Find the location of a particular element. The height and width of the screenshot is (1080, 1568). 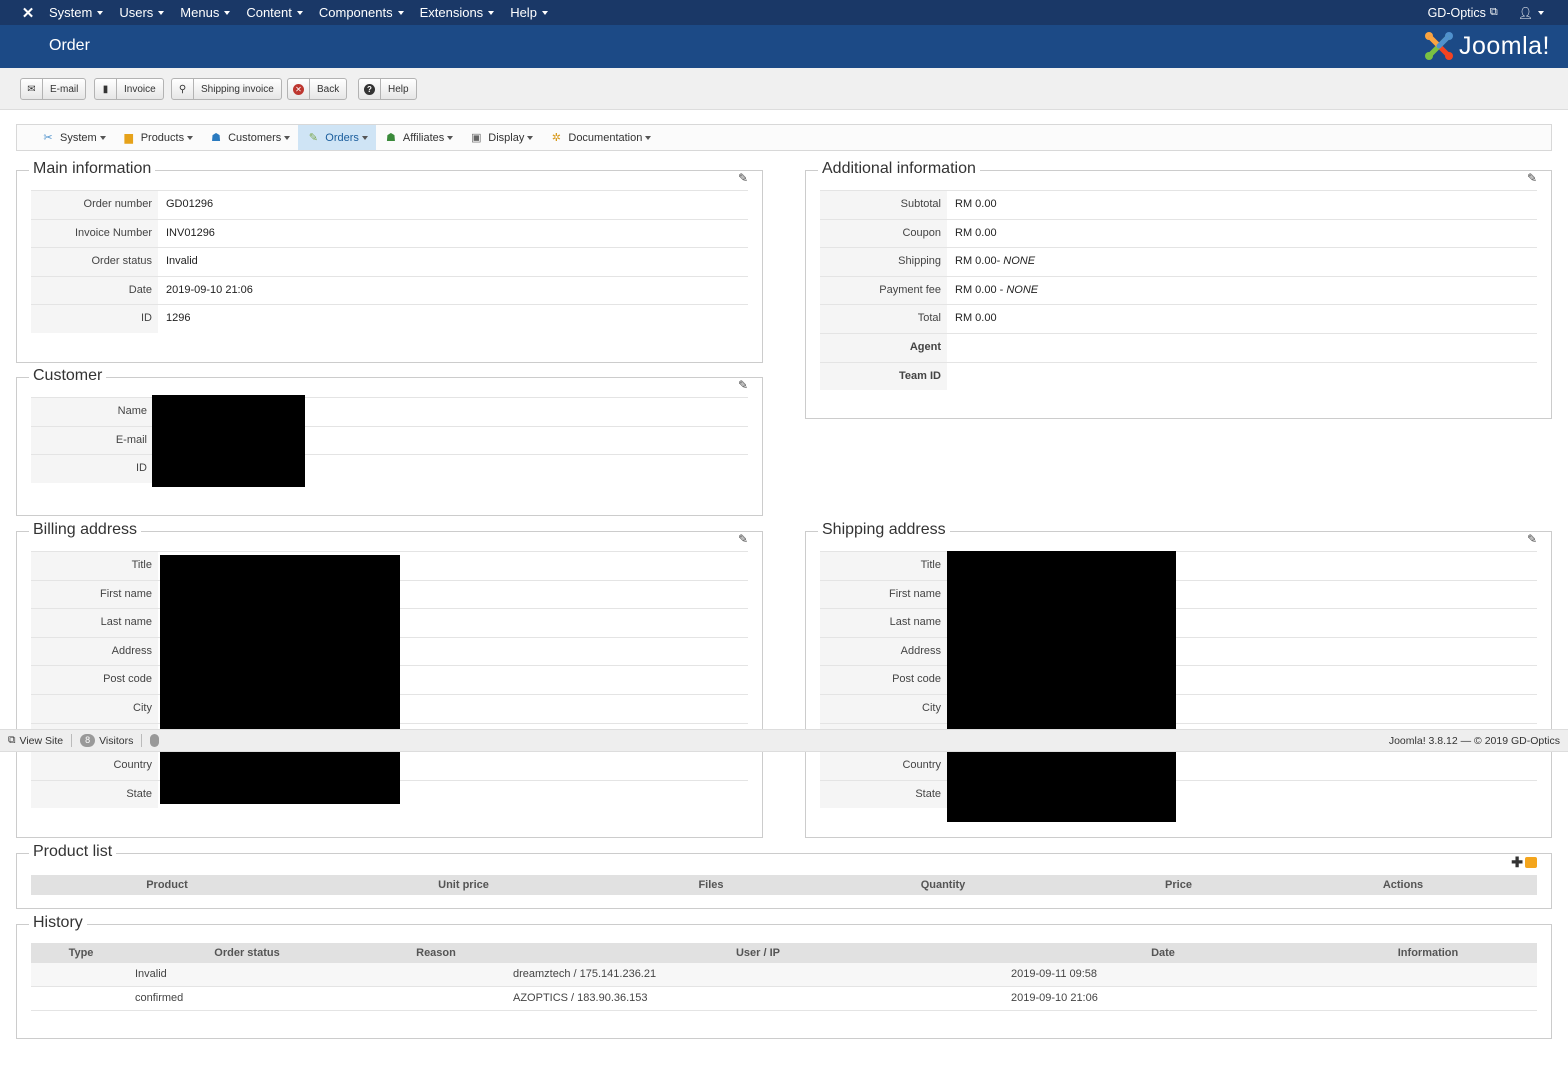

menu-users: Users is located at coordinates (142, 12).